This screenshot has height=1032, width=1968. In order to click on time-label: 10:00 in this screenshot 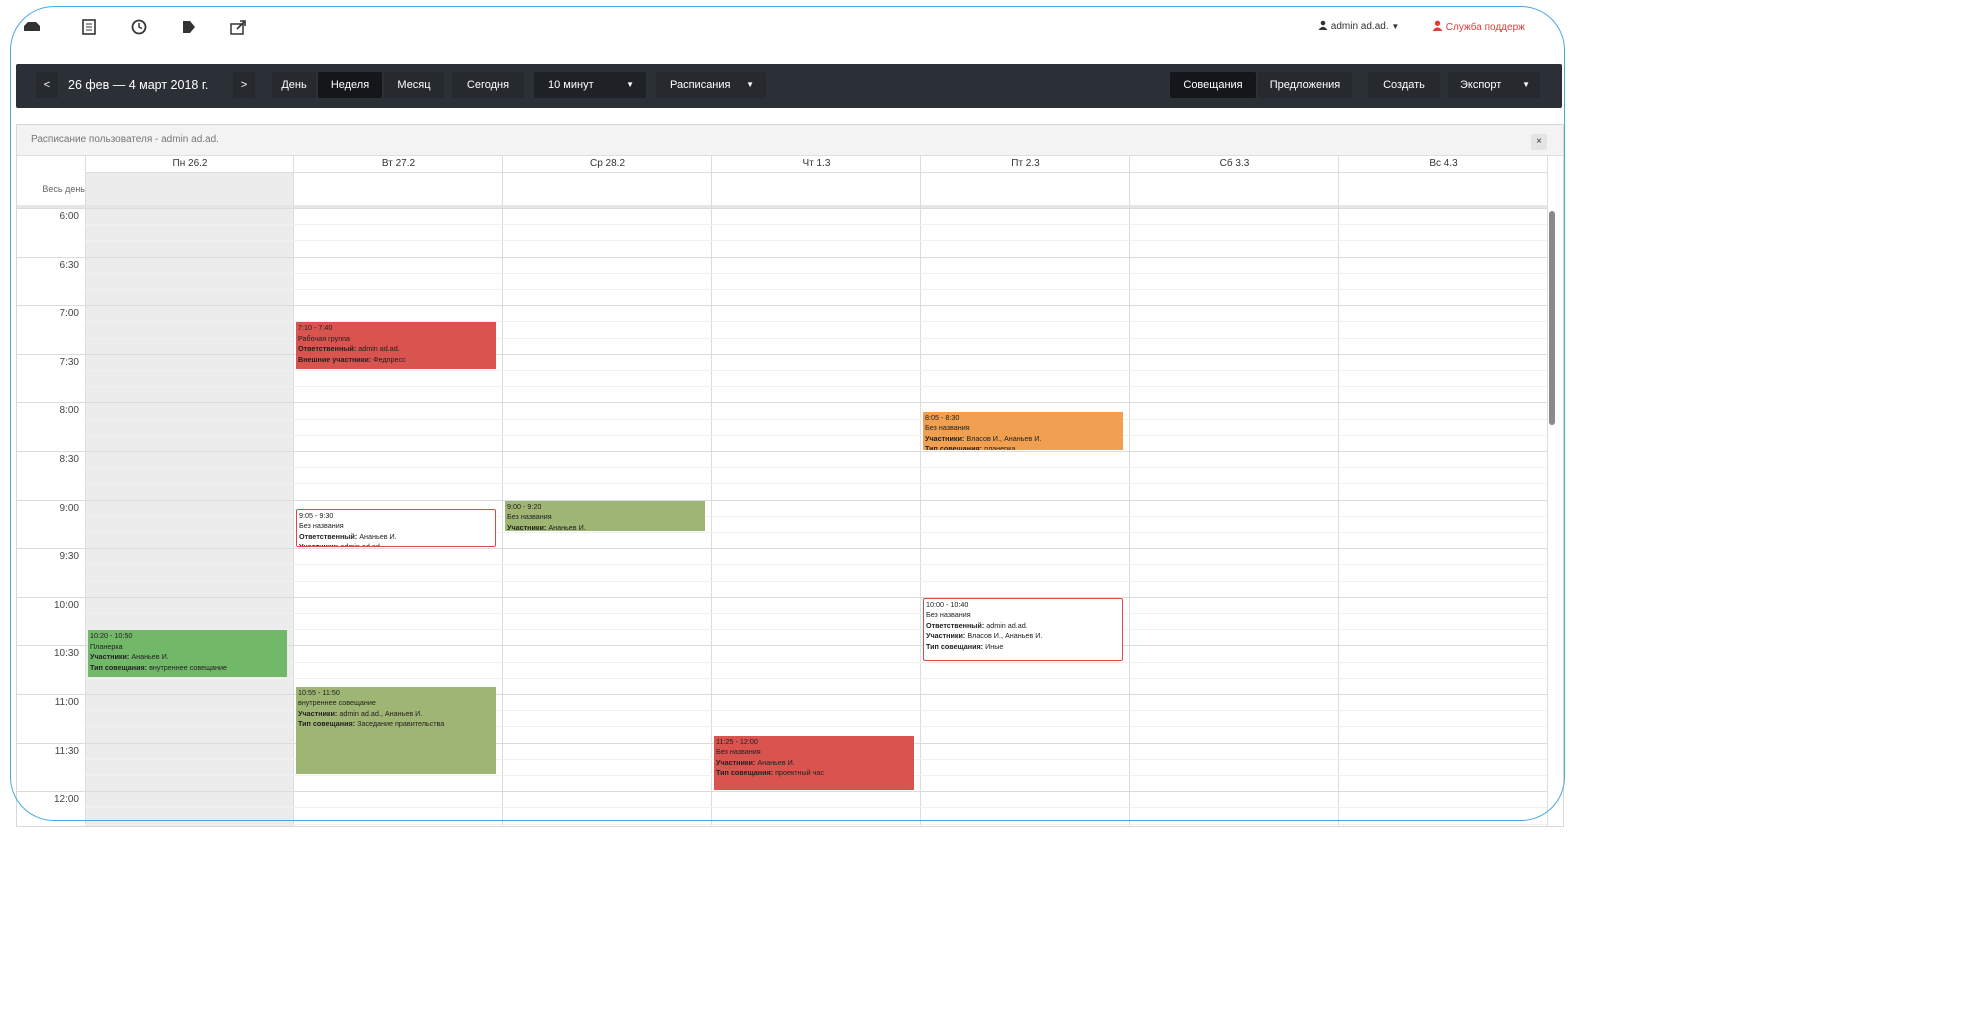, I will do `click(66, 605)`.